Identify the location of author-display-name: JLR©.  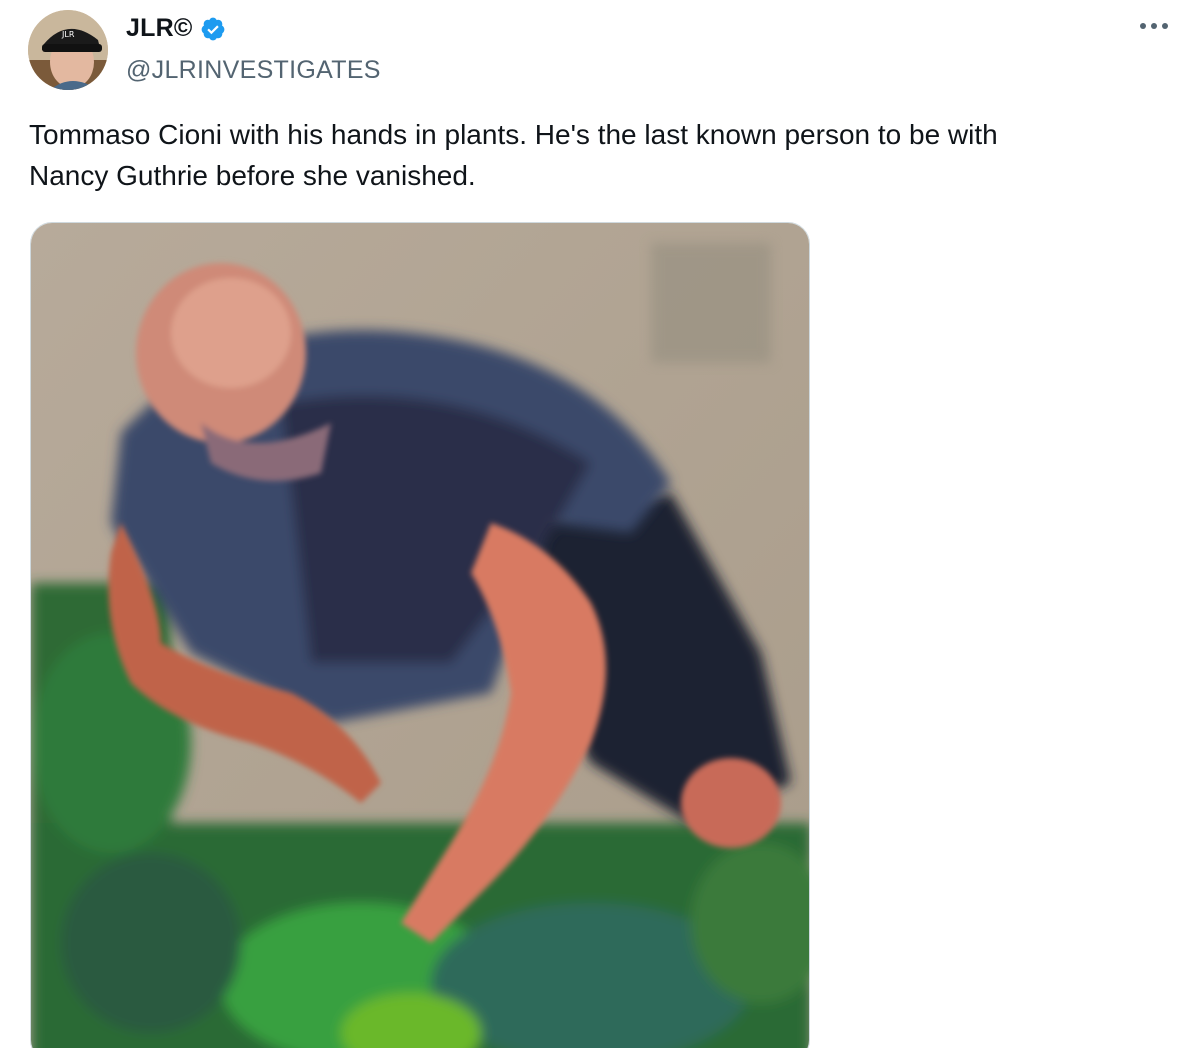
(159, 28).